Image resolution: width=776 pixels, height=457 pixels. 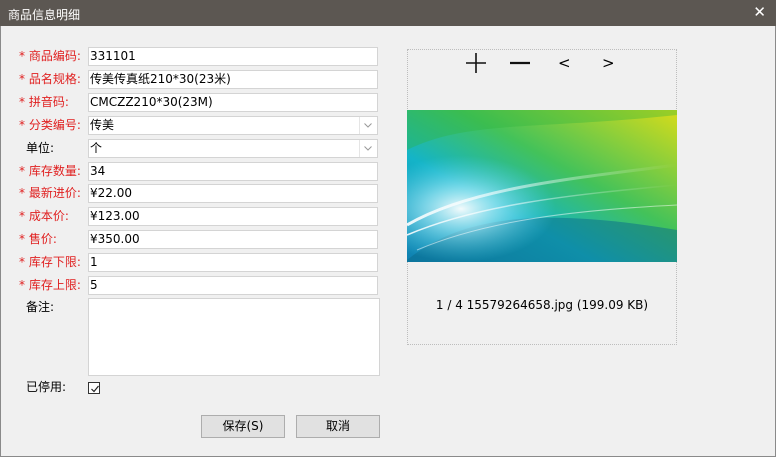 I want to click on pinyin-label: * 拼音码:, so click(x=44, y=102).